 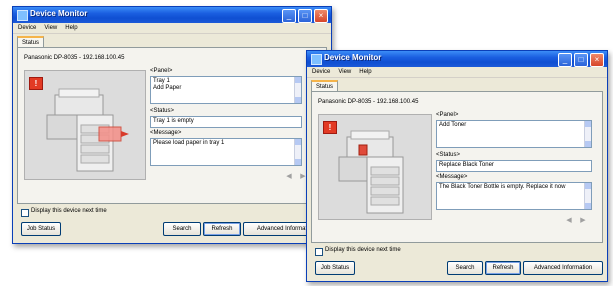 I want to click on panel-line: Add Paper, so click(x=167, y=88).